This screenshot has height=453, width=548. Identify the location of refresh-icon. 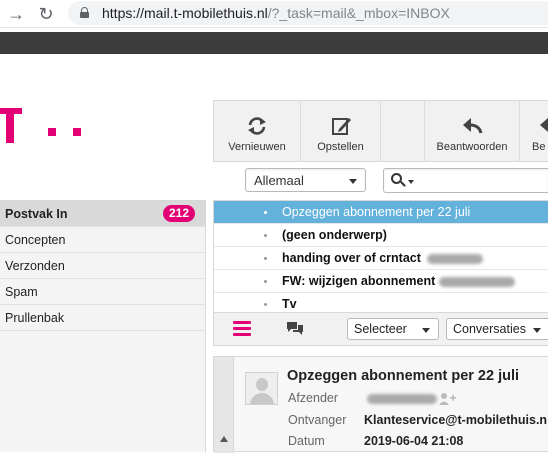
(257, 126).